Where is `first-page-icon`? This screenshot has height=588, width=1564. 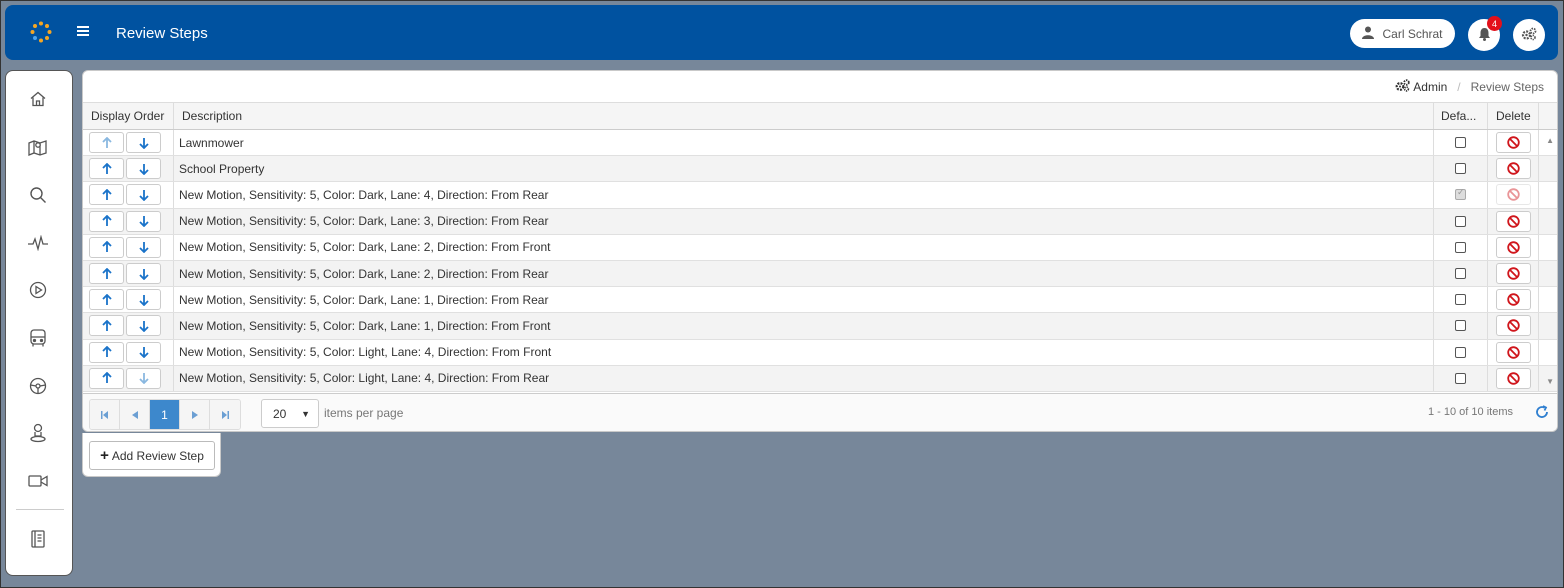 first-page-icon is located at coordinates (105, 414).